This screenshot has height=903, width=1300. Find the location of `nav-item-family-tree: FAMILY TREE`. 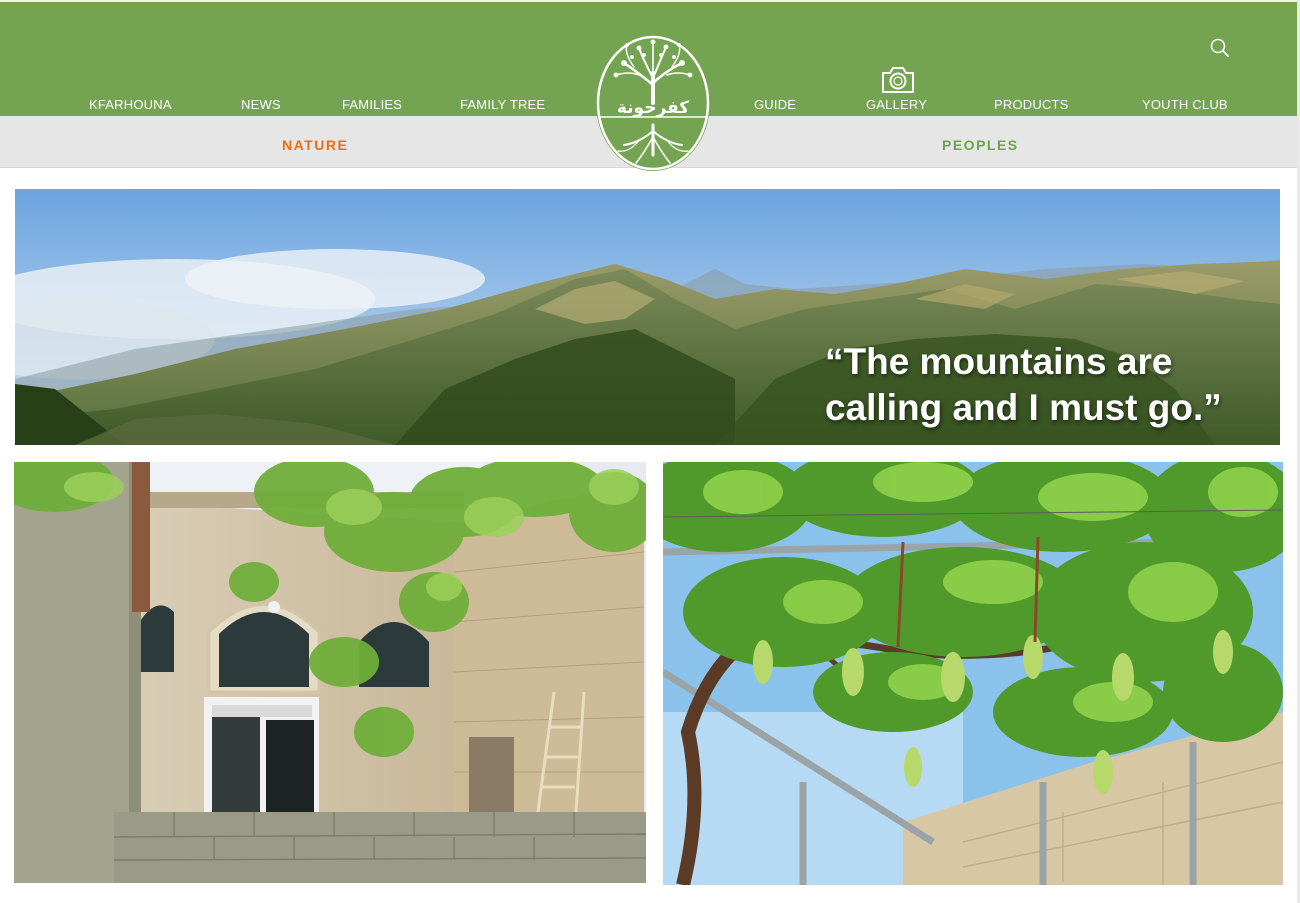

nav-item-family-tree: FAMILY TREE is located at coordinates (502, 104).